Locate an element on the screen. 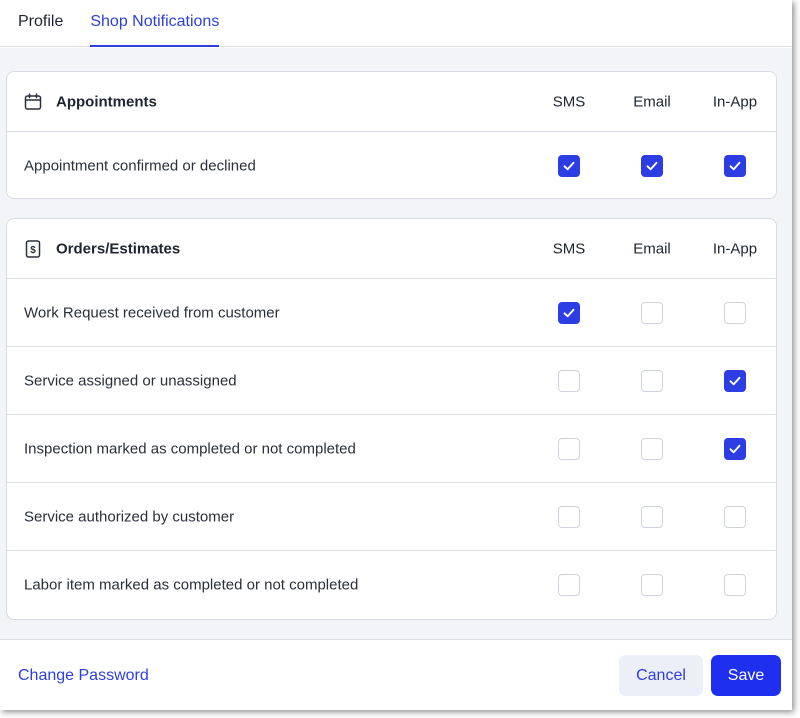 This screenshot has width=800, height=718. notification-label: Service authorized by customer is located at coordinates (129, 516).